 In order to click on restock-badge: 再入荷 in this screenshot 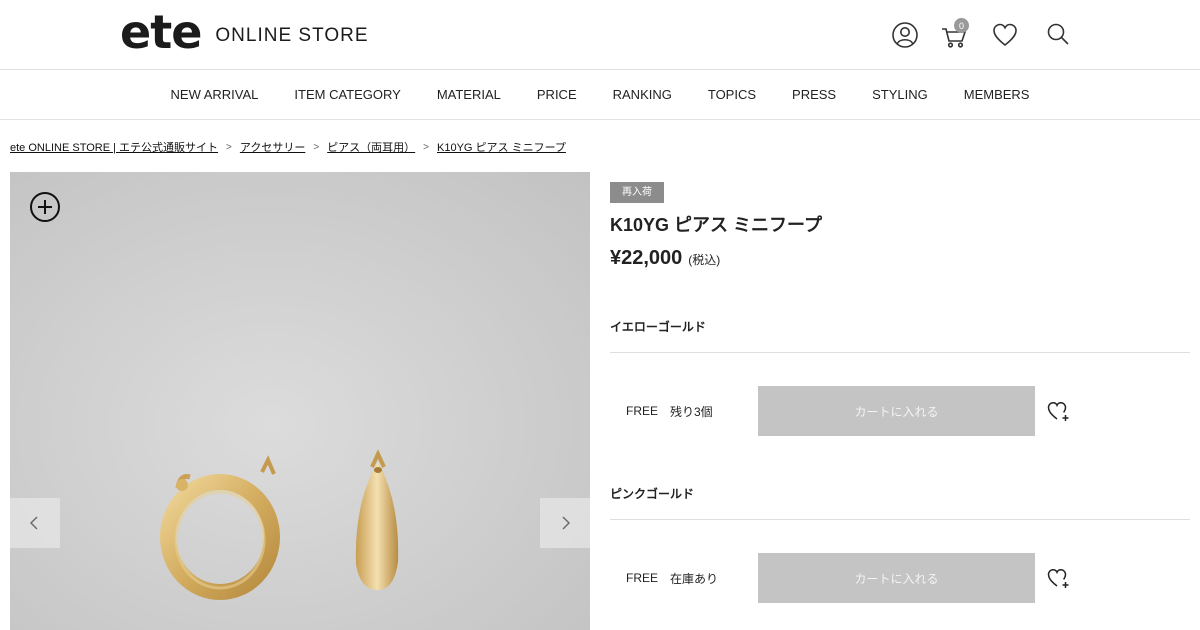, I will do `click(637, 192)`.